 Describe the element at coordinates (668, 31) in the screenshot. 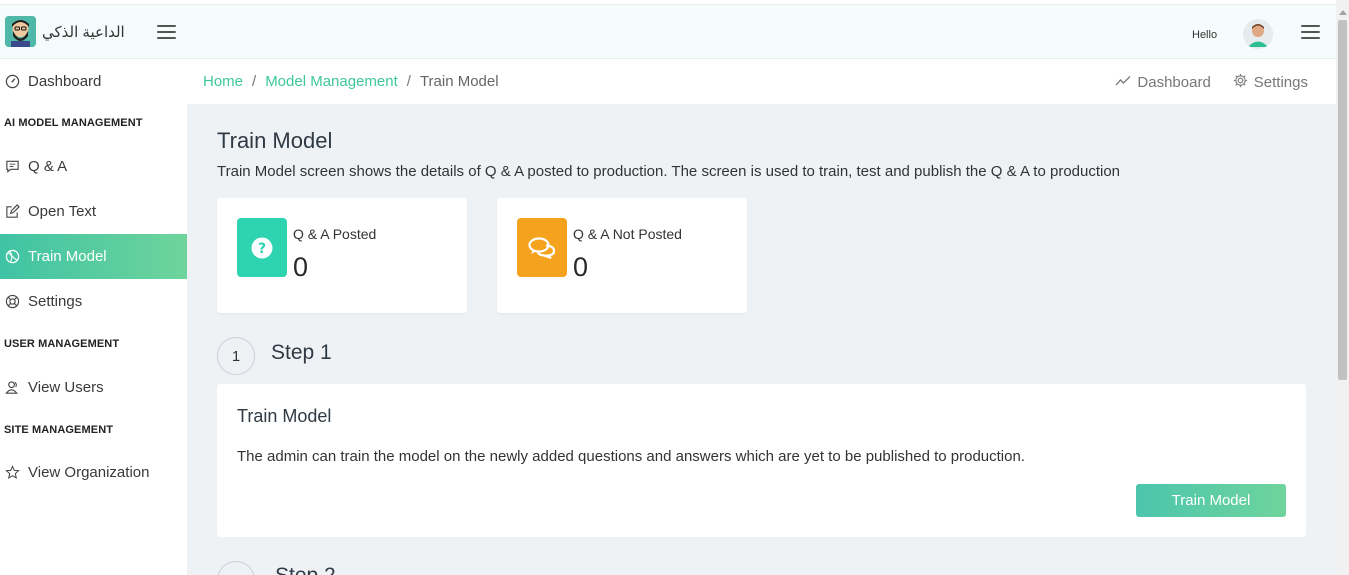

I see `top-bar: الداعية الذكي Hello` at that location.